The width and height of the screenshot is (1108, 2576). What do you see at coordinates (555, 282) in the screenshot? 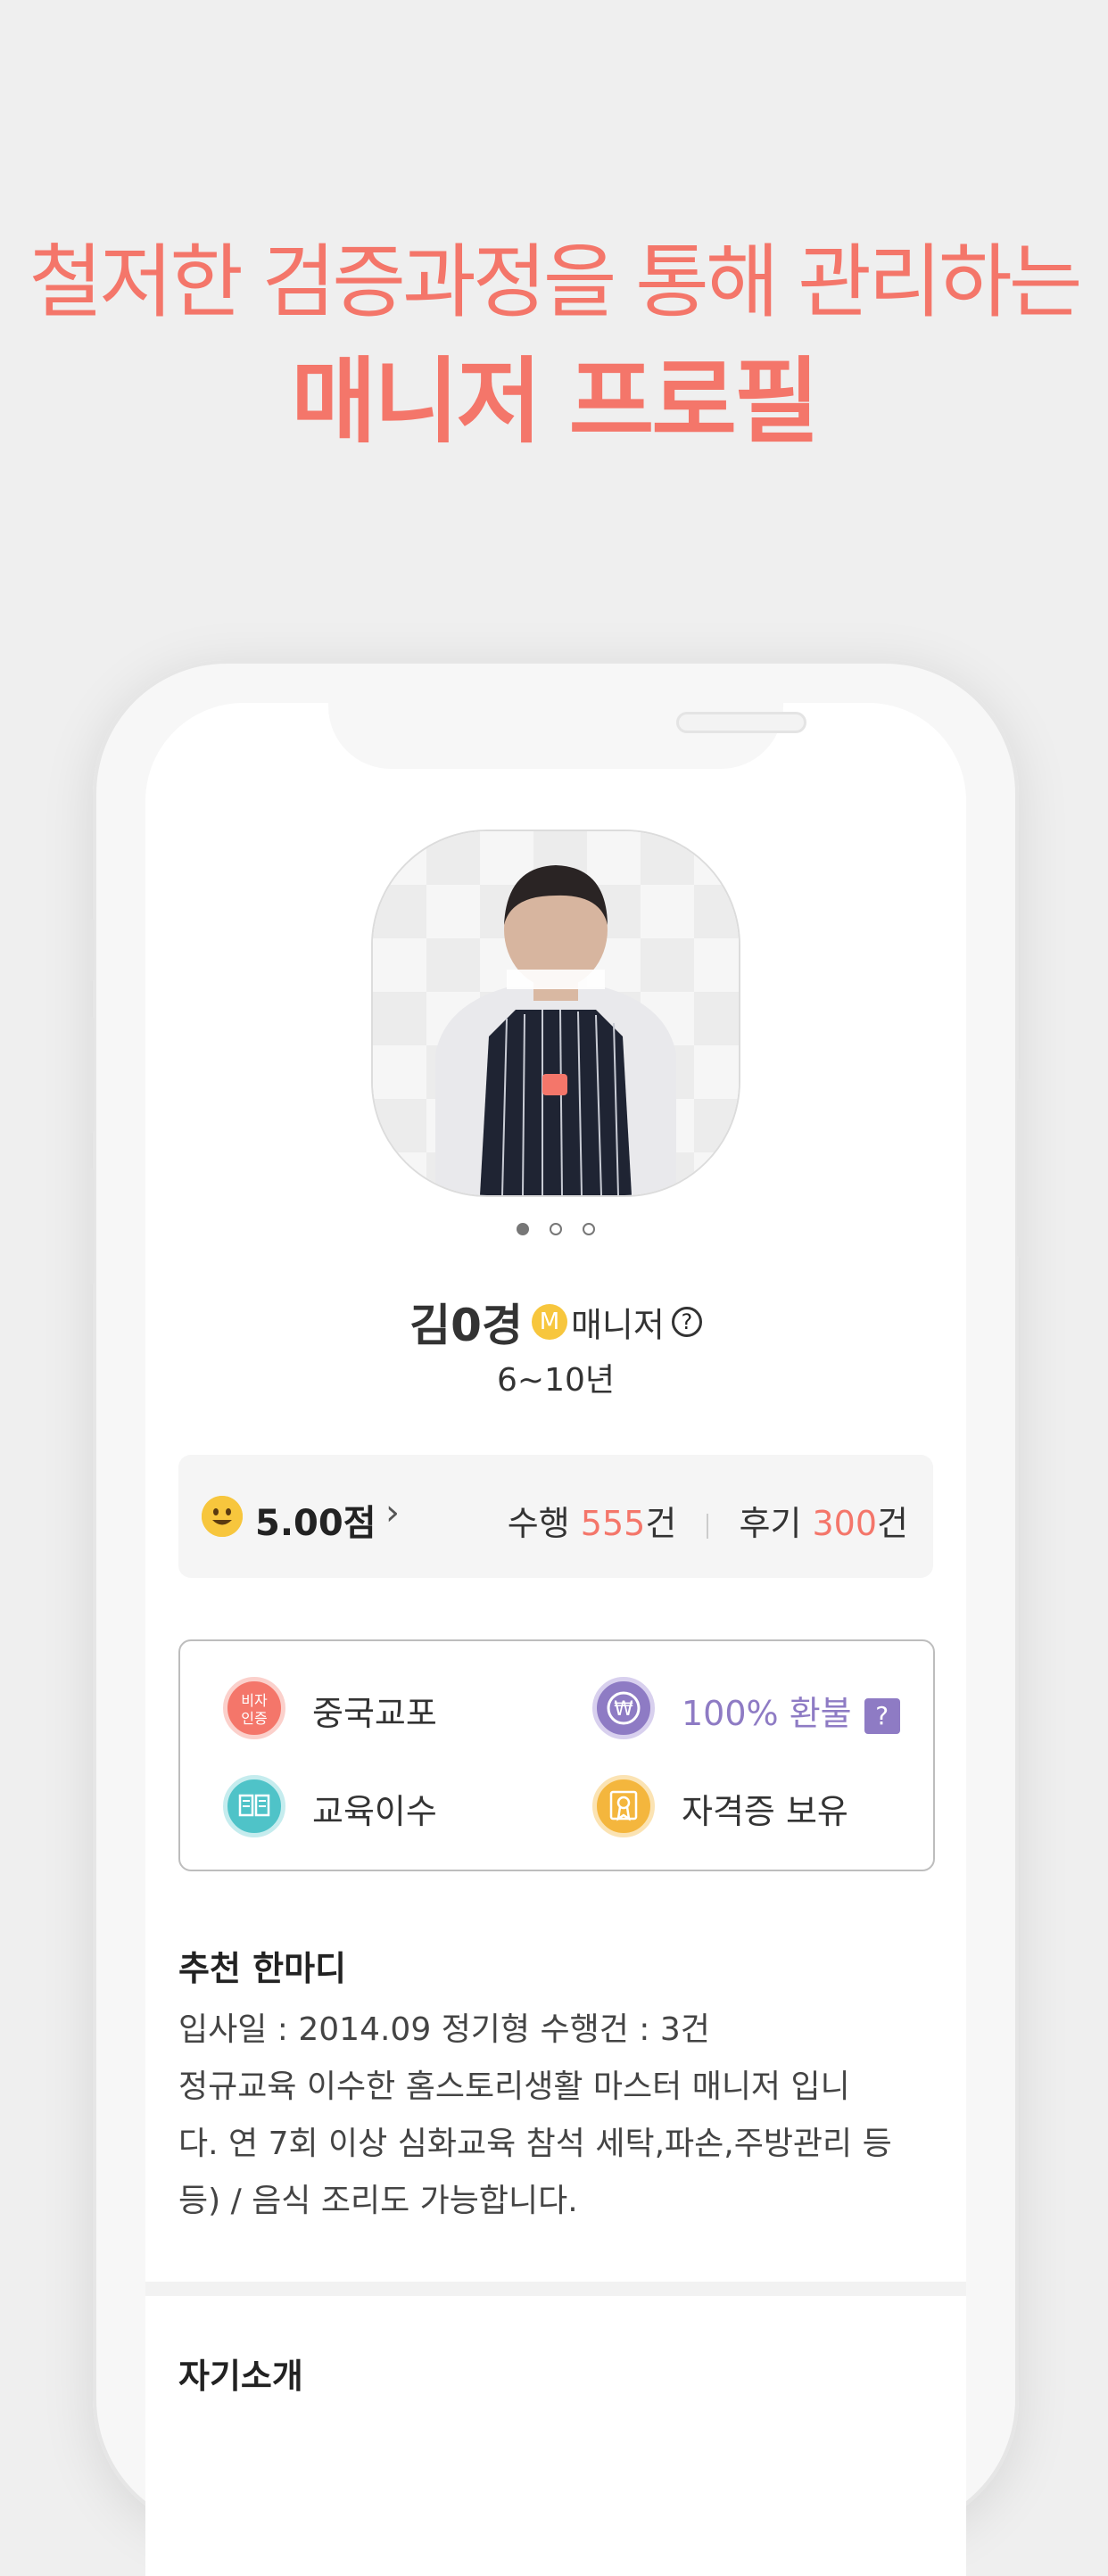
I see `headline-line-1: 철저한 검증과정을 통해 관리하는` at bounding box center [555, 282].